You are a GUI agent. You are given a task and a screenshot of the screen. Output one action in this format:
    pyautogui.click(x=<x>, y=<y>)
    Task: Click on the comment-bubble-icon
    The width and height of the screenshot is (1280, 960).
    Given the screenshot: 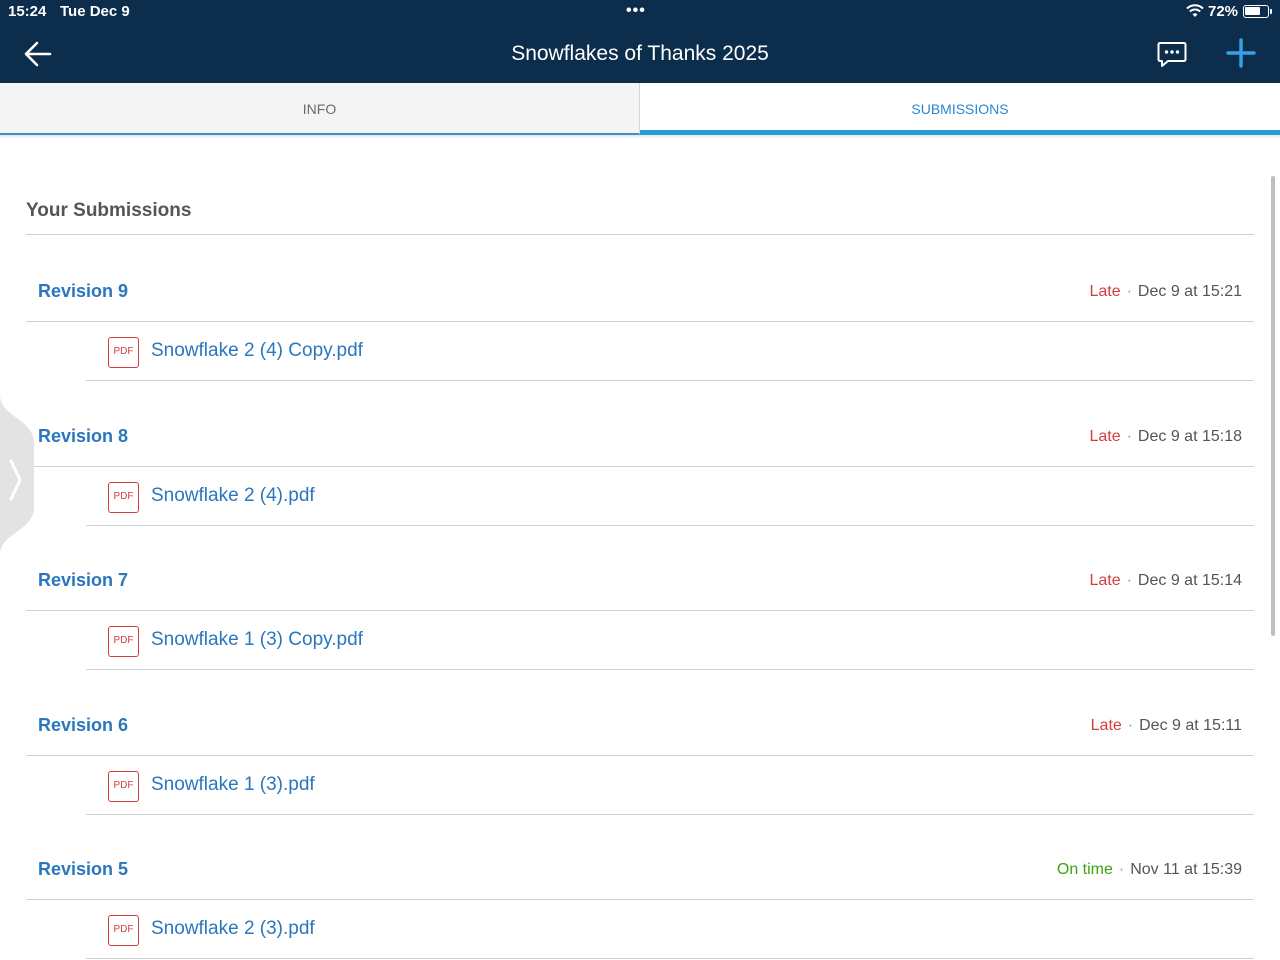 What is the action you would take?
    pyautogui.click(x=1172, y=54)
    